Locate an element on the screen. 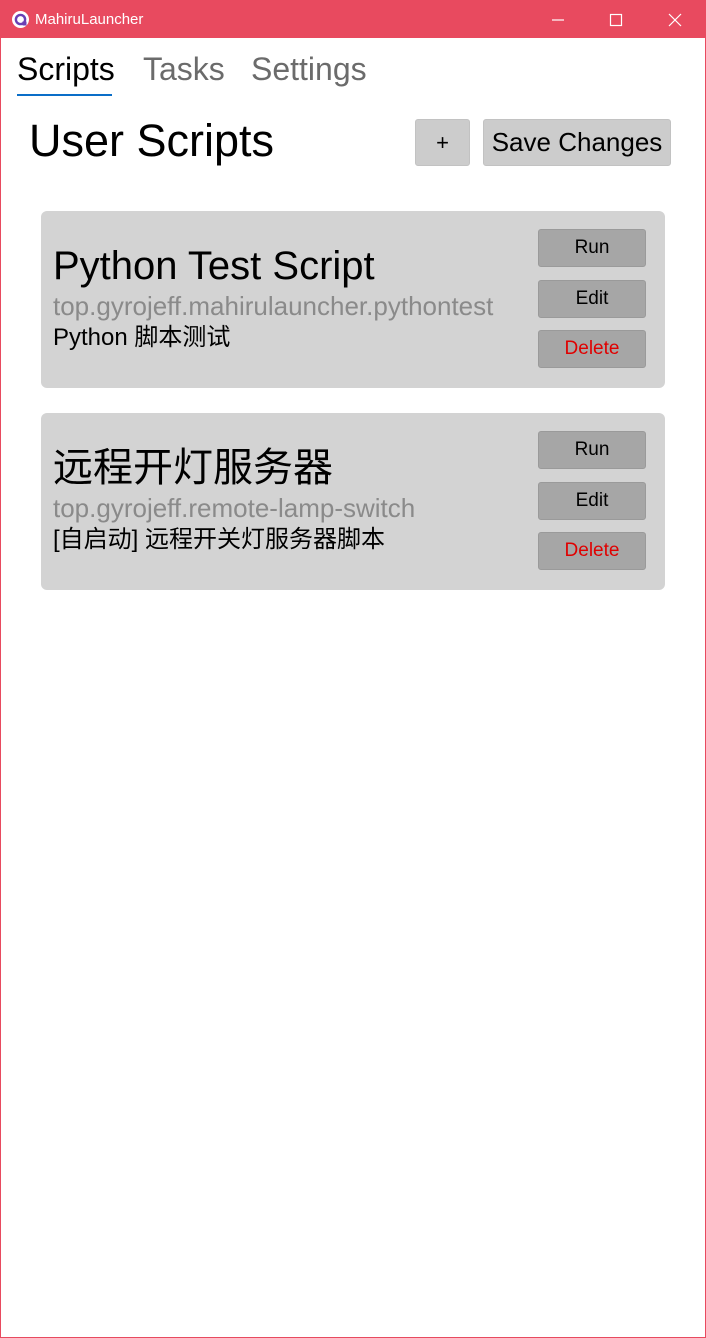  script-name: 远程开灯服务器 is located at coordinates (193, 468).